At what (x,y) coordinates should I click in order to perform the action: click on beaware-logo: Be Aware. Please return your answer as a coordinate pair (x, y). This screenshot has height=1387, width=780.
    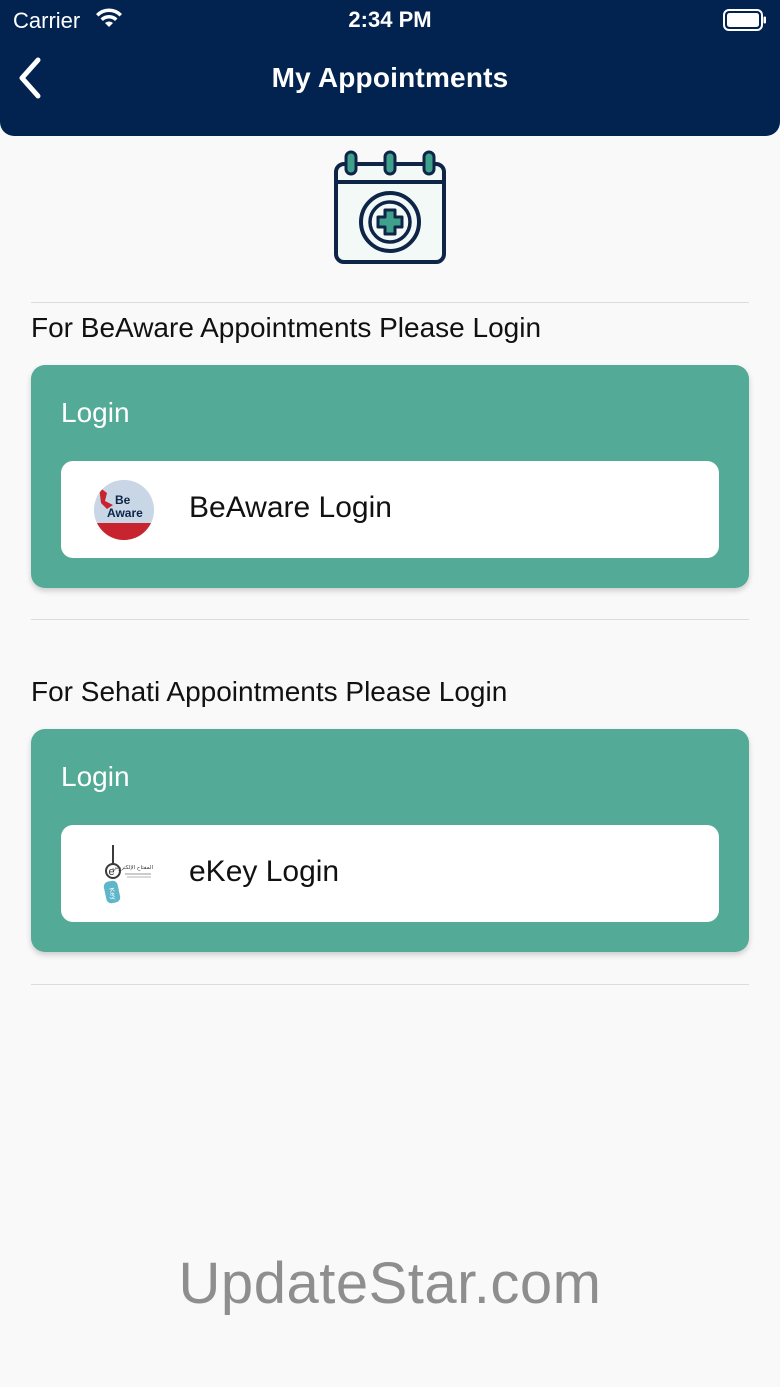
    Looking at the image, I should click on (124, 510).